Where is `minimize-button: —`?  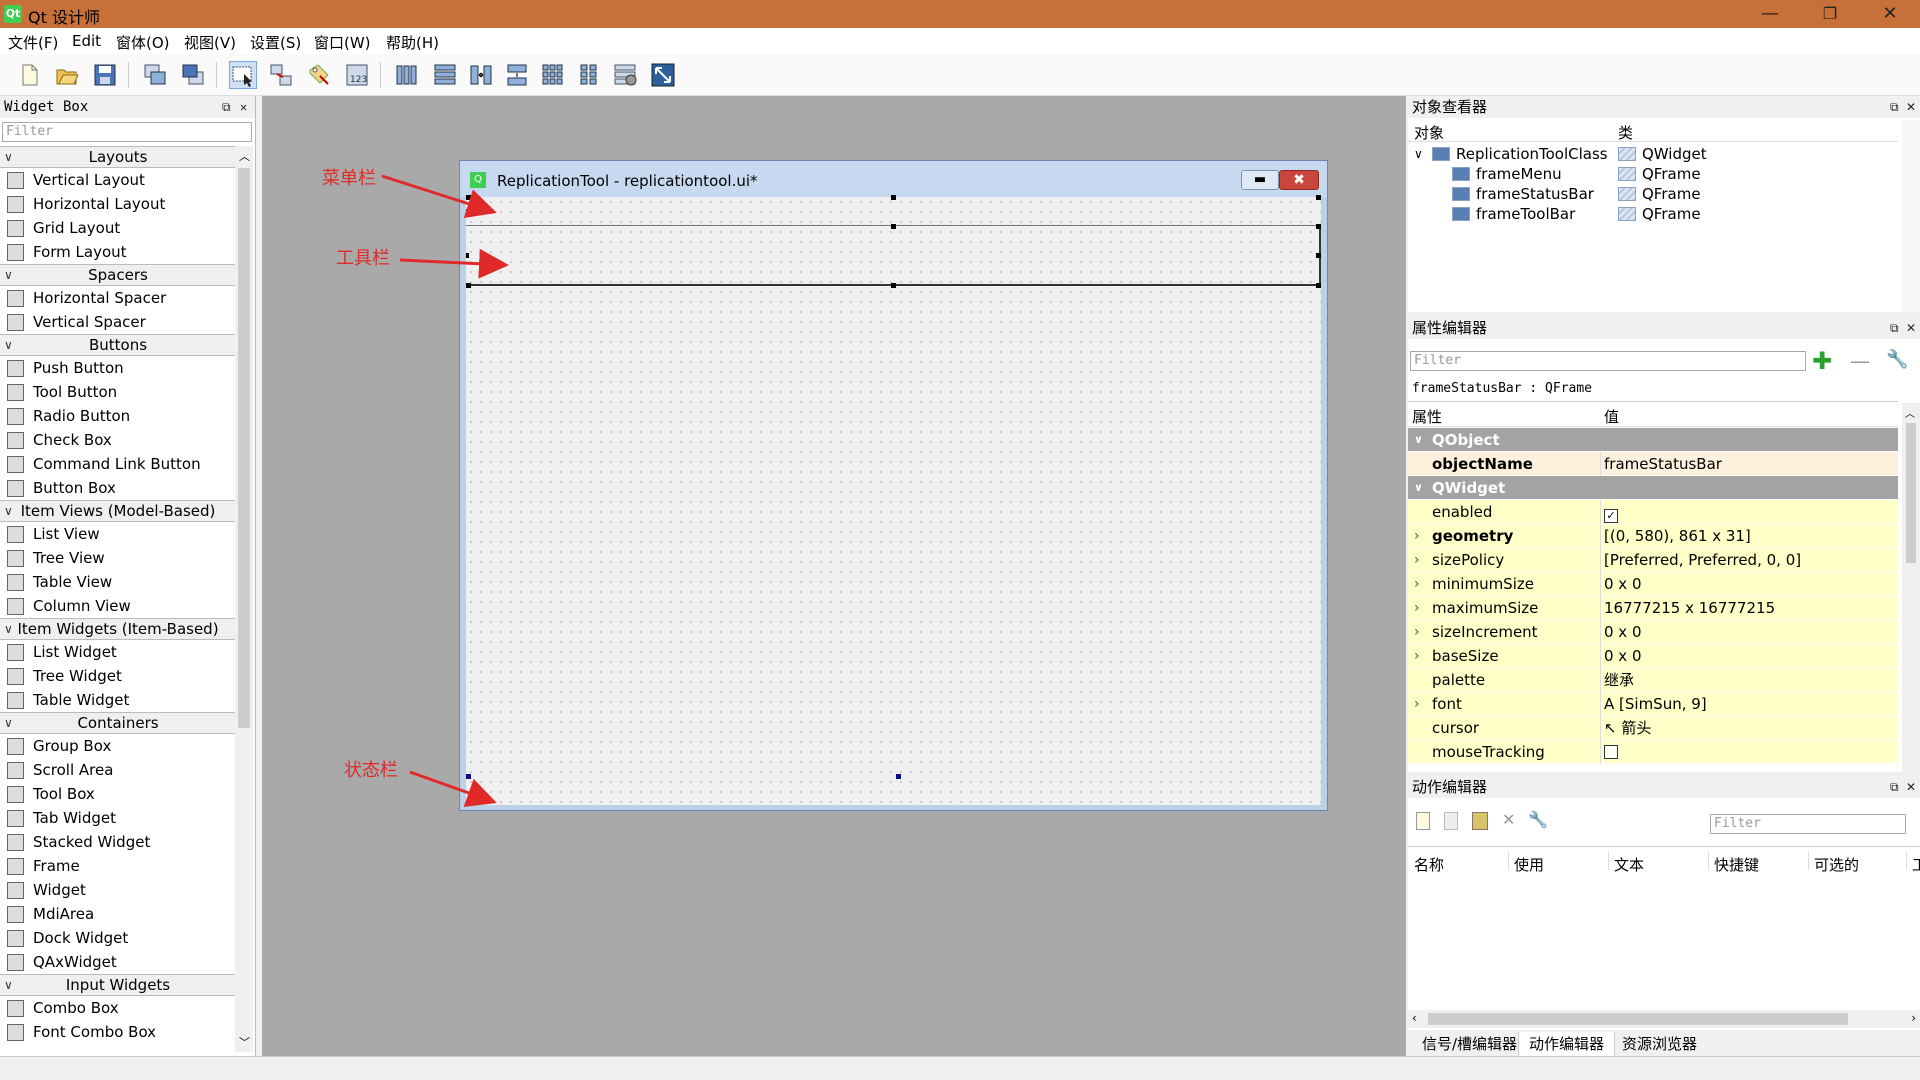 minimize-button: — is located at coordinates (1770, 14).